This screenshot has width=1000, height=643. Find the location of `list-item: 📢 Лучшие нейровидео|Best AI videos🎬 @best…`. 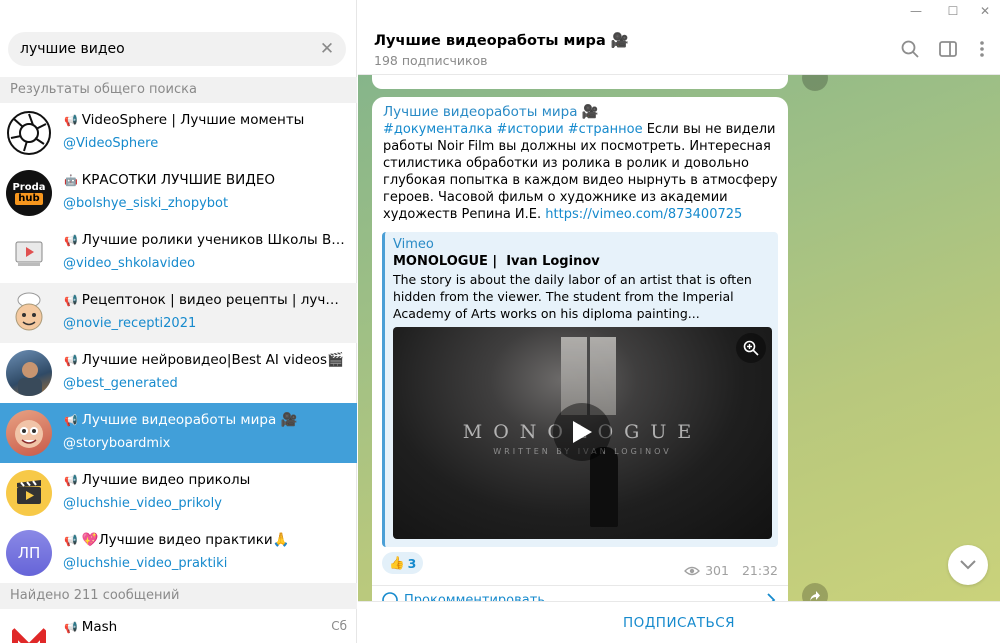

list-item: 📢 Лучшие нейровидео|Best AI videos🎬 @best… is located at coordinates (178, 373).